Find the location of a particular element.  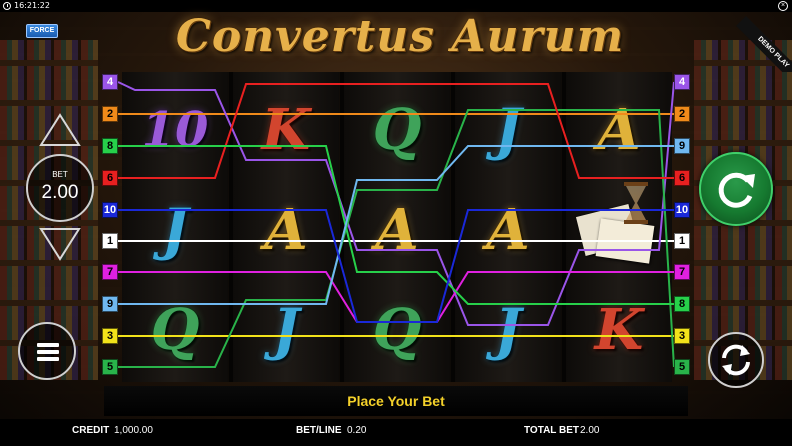

left-payline-marker-1: 1 is located at coordinates (110, 241).